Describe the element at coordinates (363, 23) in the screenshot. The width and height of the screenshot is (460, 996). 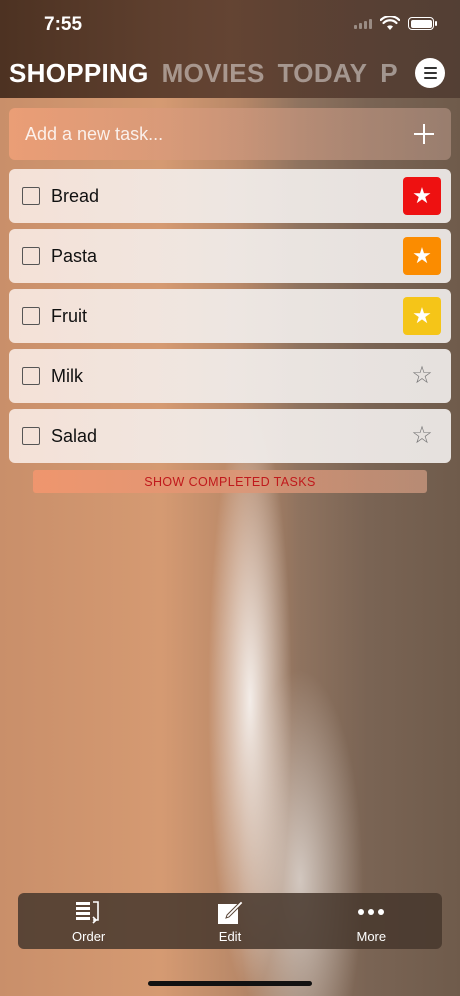
I see `cellular-signal-icon` at that location.